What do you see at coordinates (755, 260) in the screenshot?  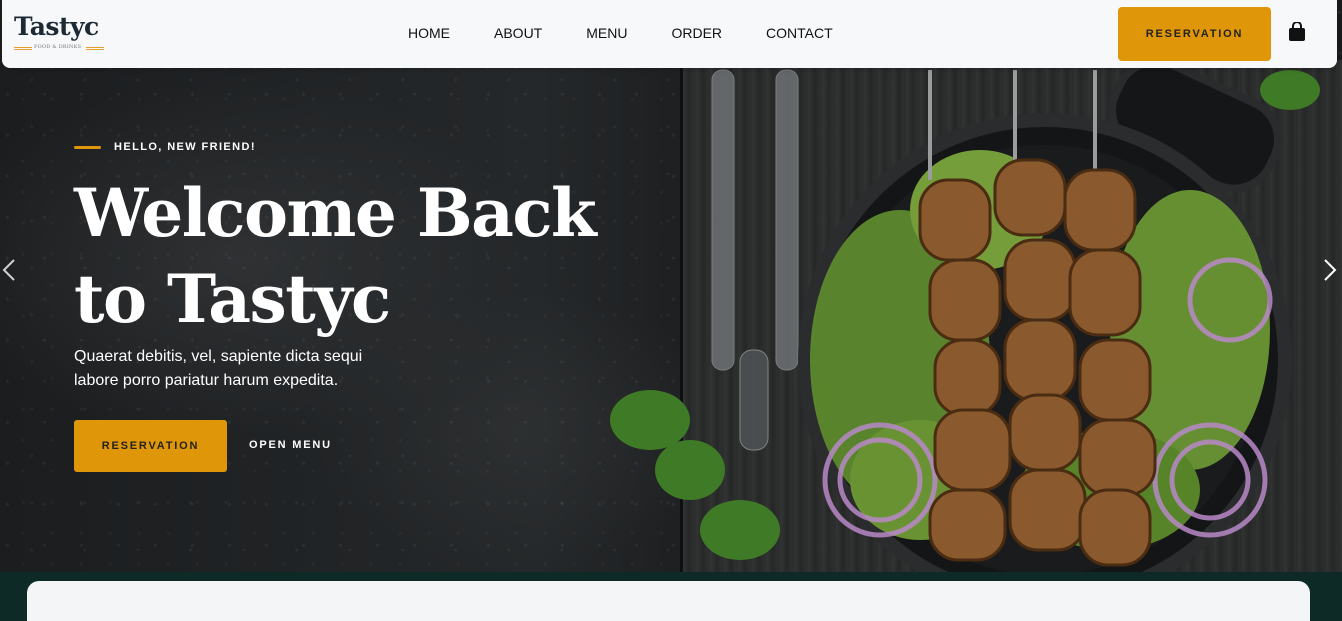 I see `forks` at bounding box center [755, 260].